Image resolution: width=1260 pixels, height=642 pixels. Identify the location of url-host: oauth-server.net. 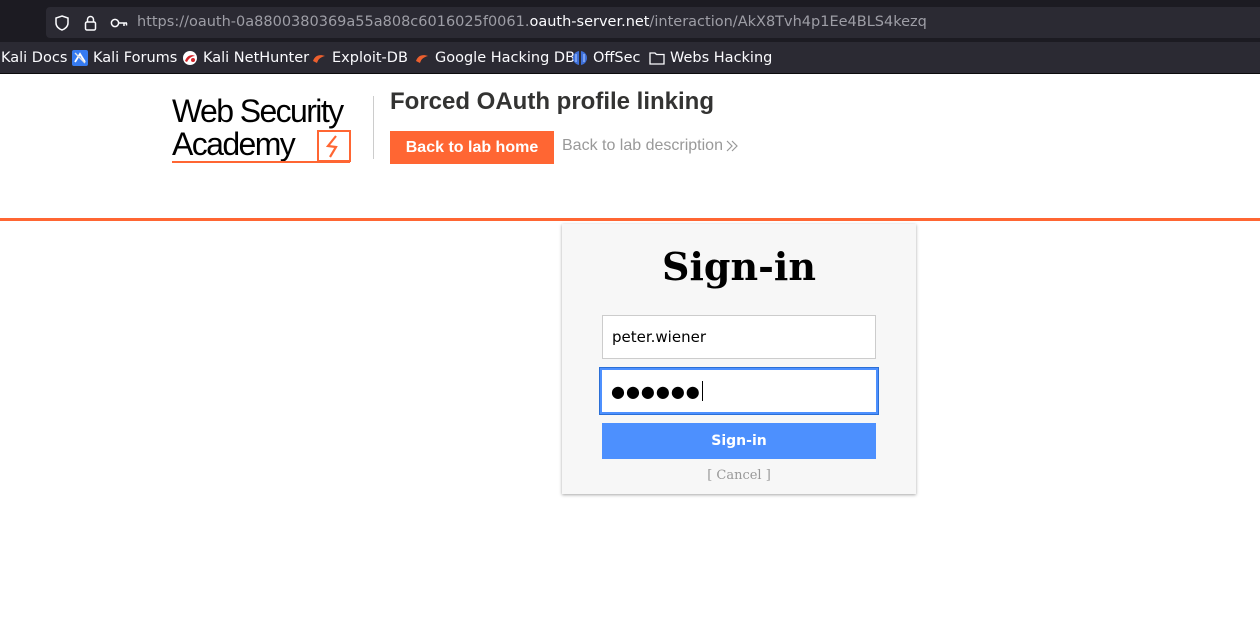
(589, 22).